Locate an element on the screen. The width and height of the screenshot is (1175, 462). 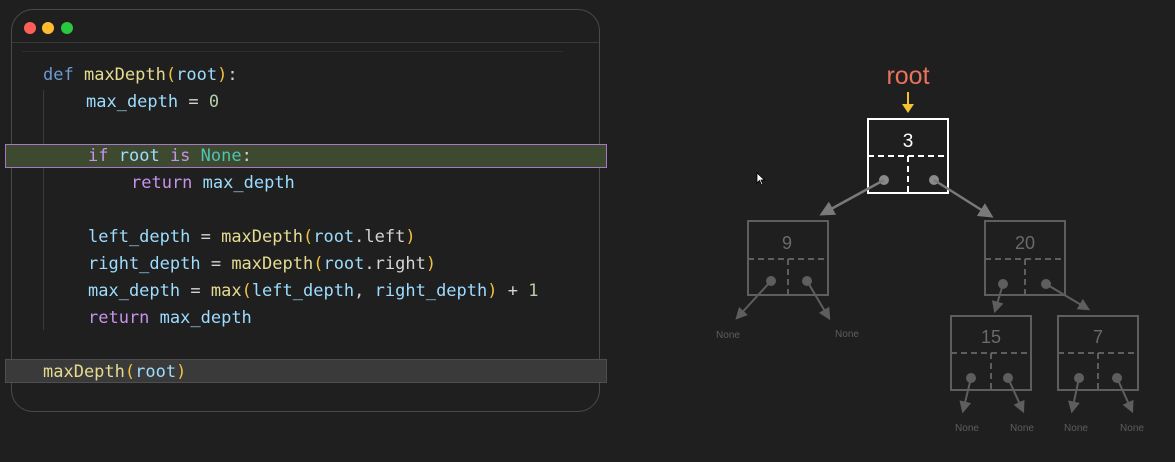
tree-node-20: 20 is located at coordinates (1025, 258).